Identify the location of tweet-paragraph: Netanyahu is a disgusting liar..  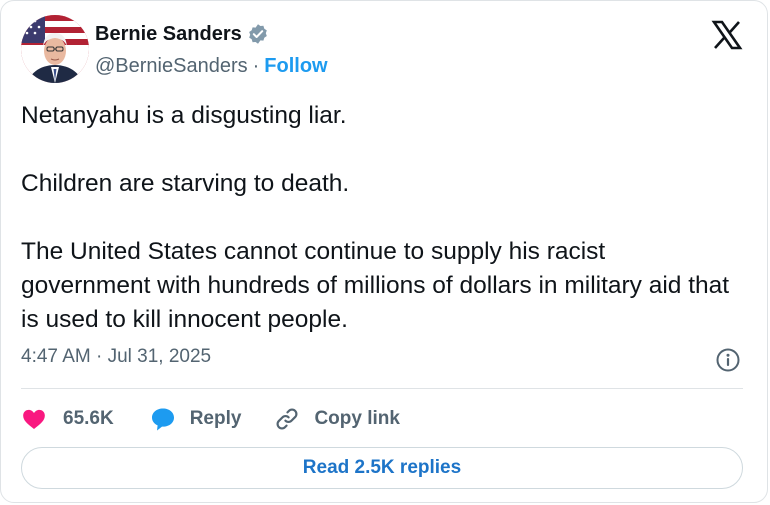
(184, 115).